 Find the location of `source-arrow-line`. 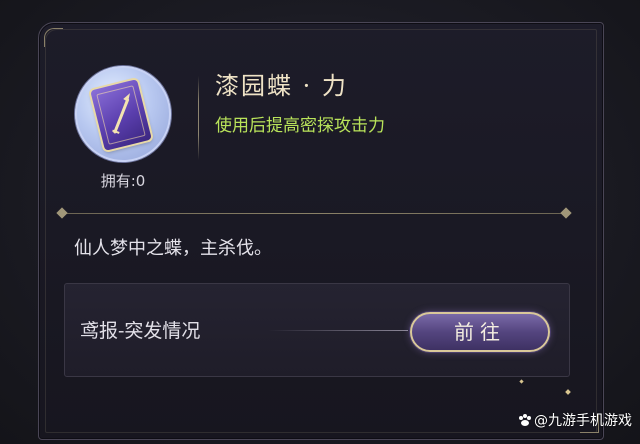

source-arrow-line is located at coordinates (338, 330).